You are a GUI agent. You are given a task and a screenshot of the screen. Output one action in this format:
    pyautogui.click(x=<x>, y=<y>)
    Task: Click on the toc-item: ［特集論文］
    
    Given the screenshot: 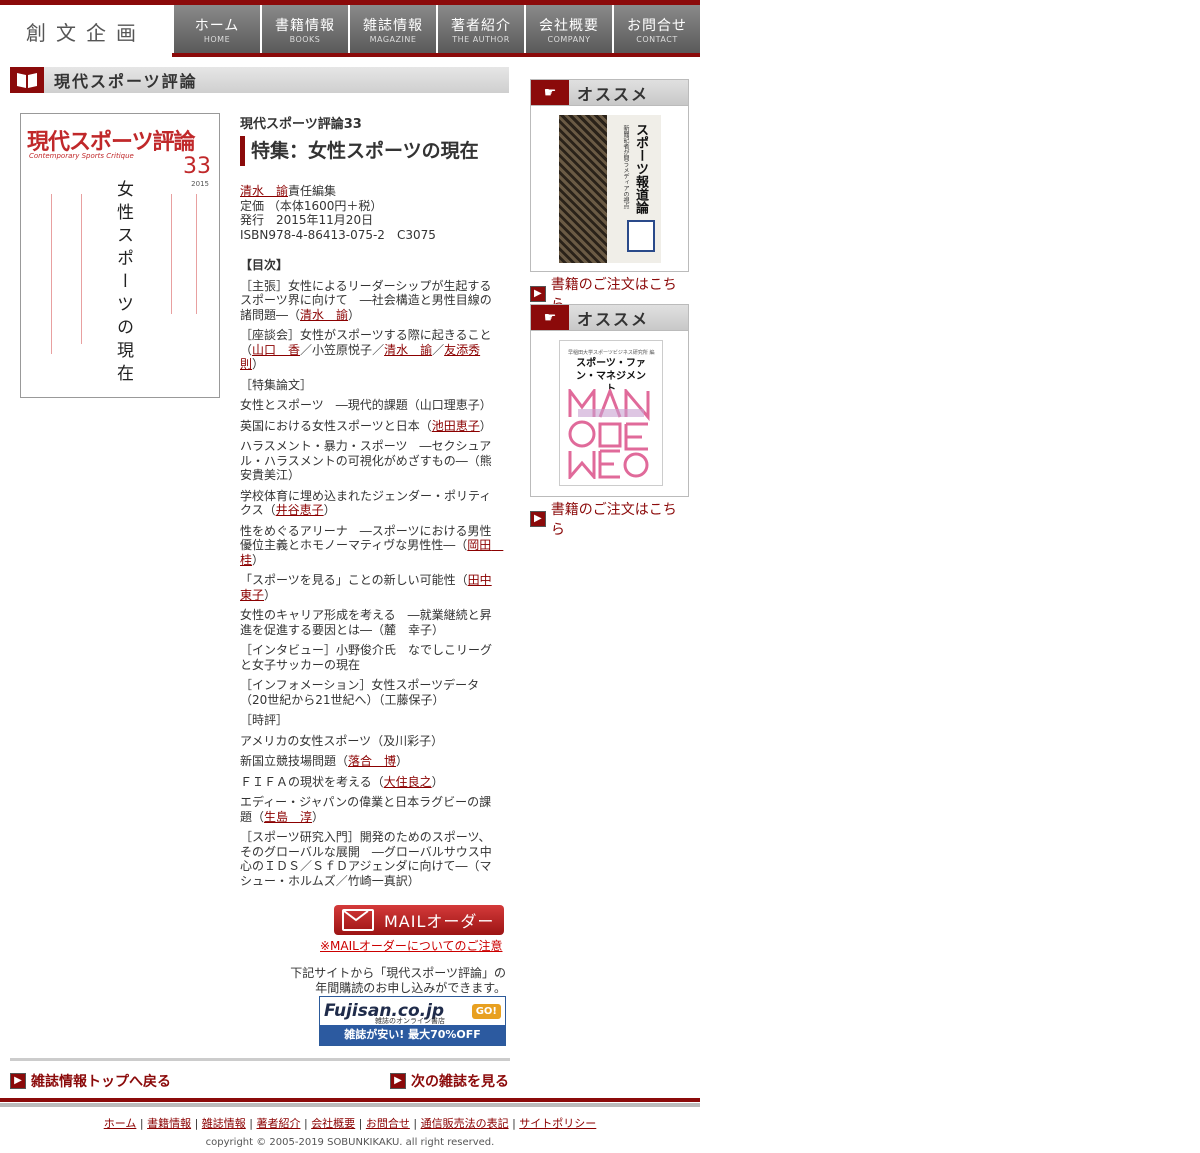 What is the action you would take?
    pyautogui.click(x=371, y=385)
    